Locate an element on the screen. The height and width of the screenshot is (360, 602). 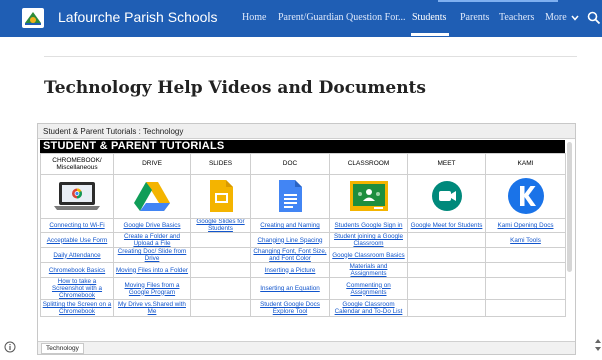
tutorial-link: Commenting on Assignments is located at coordinates (368, 289).